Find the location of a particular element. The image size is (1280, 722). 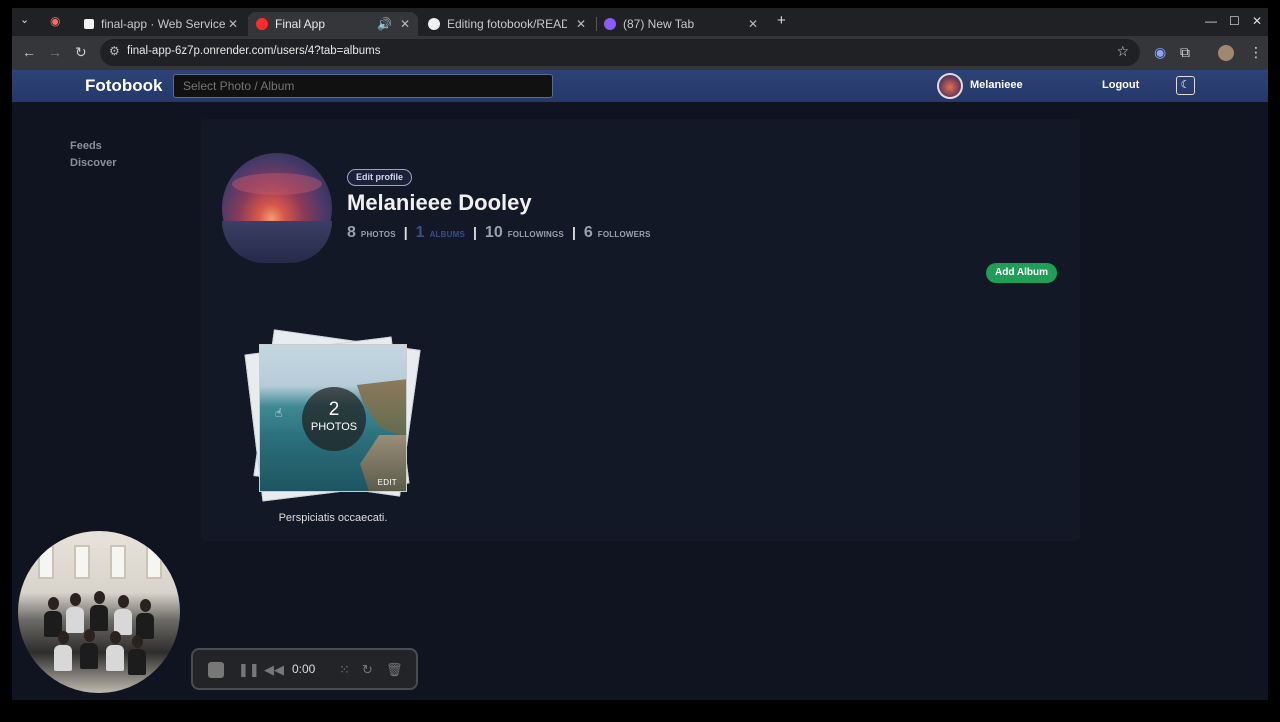

stat-label: ALBUMS is located at coordinates (447, 234).